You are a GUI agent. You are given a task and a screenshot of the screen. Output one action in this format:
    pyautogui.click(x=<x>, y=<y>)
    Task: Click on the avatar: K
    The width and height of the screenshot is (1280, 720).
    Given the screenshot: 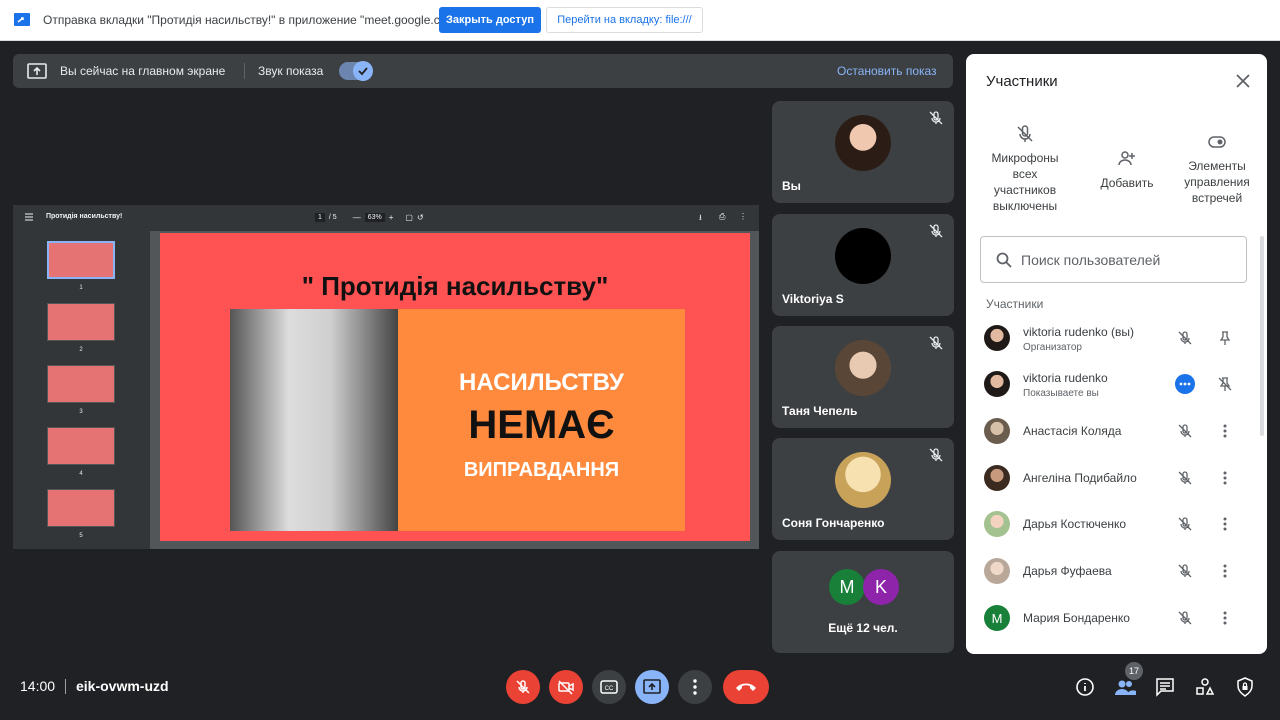 What is the action you would take?
    pyautogui.click(x=881, y=587)
    